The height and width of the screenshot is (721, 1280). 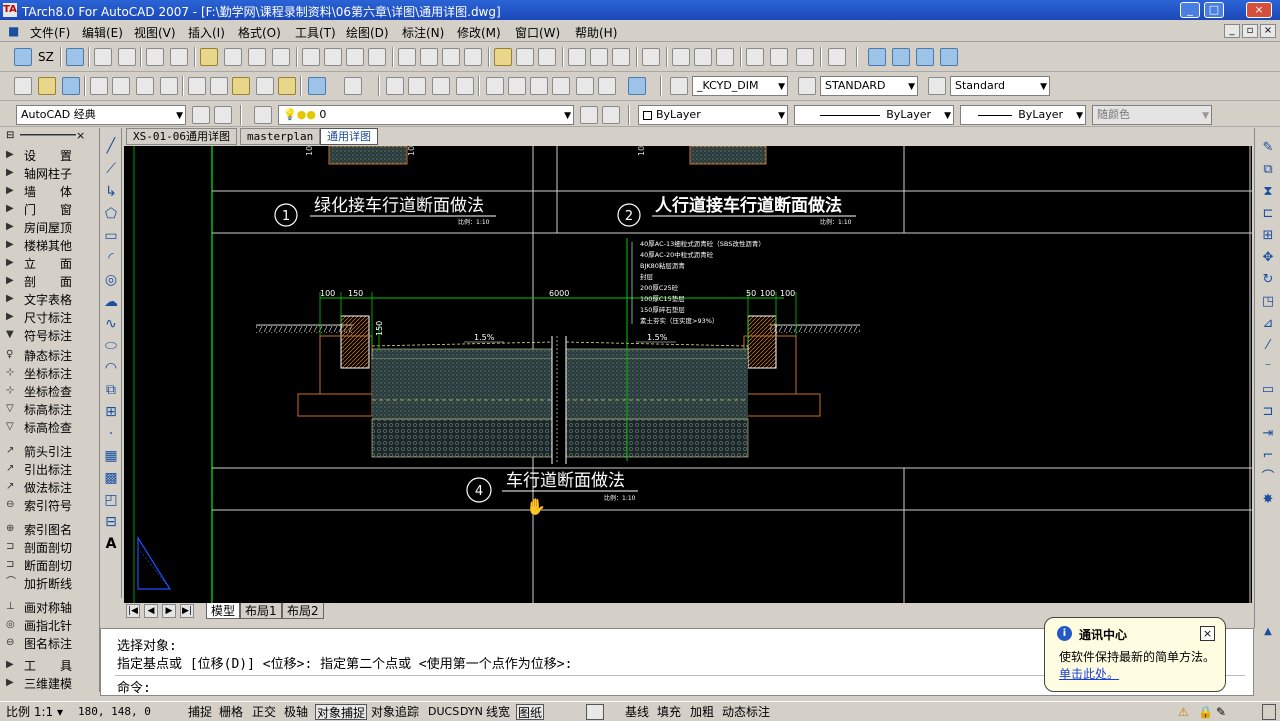 What do you see at coordinates (241, 86) in the screenshot?
I see `paste-icon` at bounding box center [241, 86].